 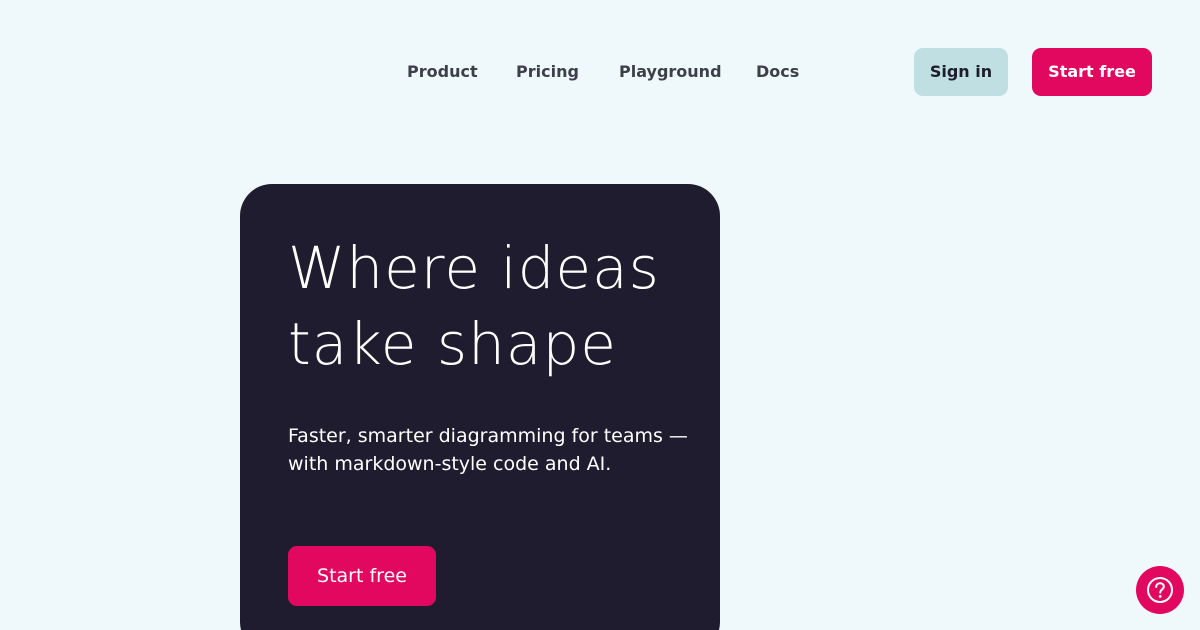 What do you see at coordinates (442, 72) in the screenshot?
I see `nav-link-product: Product` at bounding box center [442, 72].